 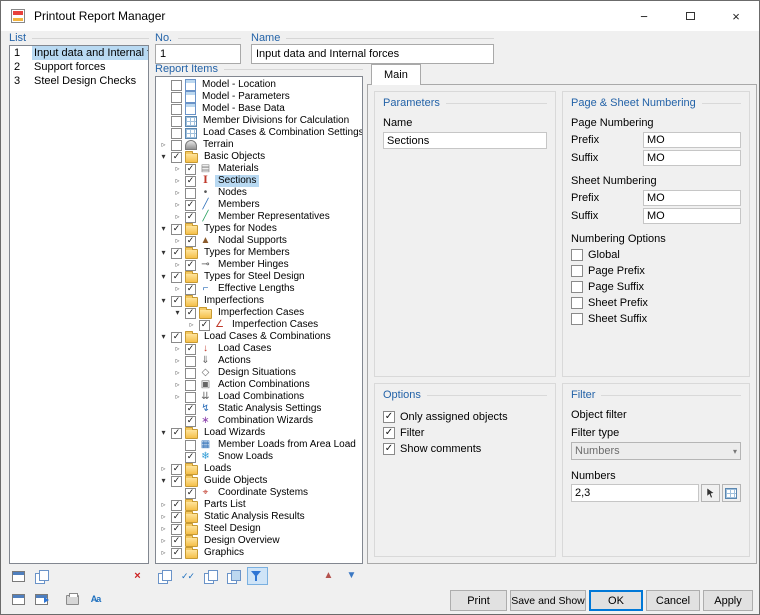 What do you see at coordinates (79, 81) in the screenshot?
I see `list-item: 3 Steel Design Checks` at bounding box center [79, 81].